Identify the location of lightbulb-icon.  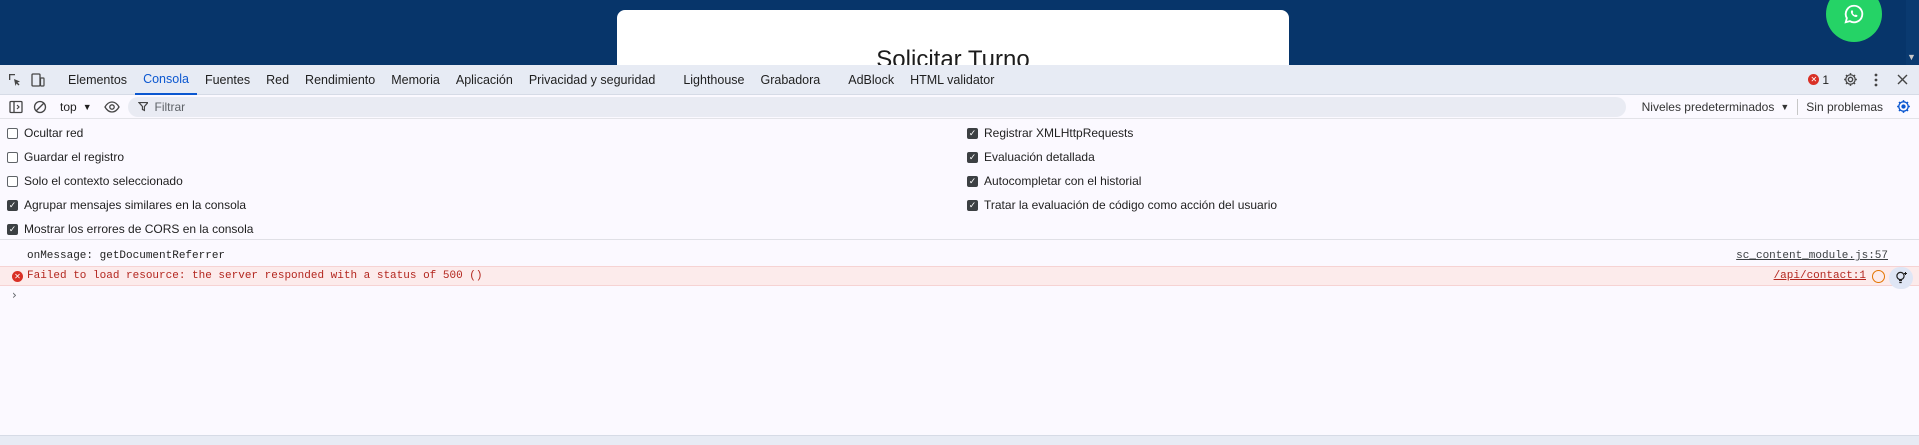
(1901, 277).